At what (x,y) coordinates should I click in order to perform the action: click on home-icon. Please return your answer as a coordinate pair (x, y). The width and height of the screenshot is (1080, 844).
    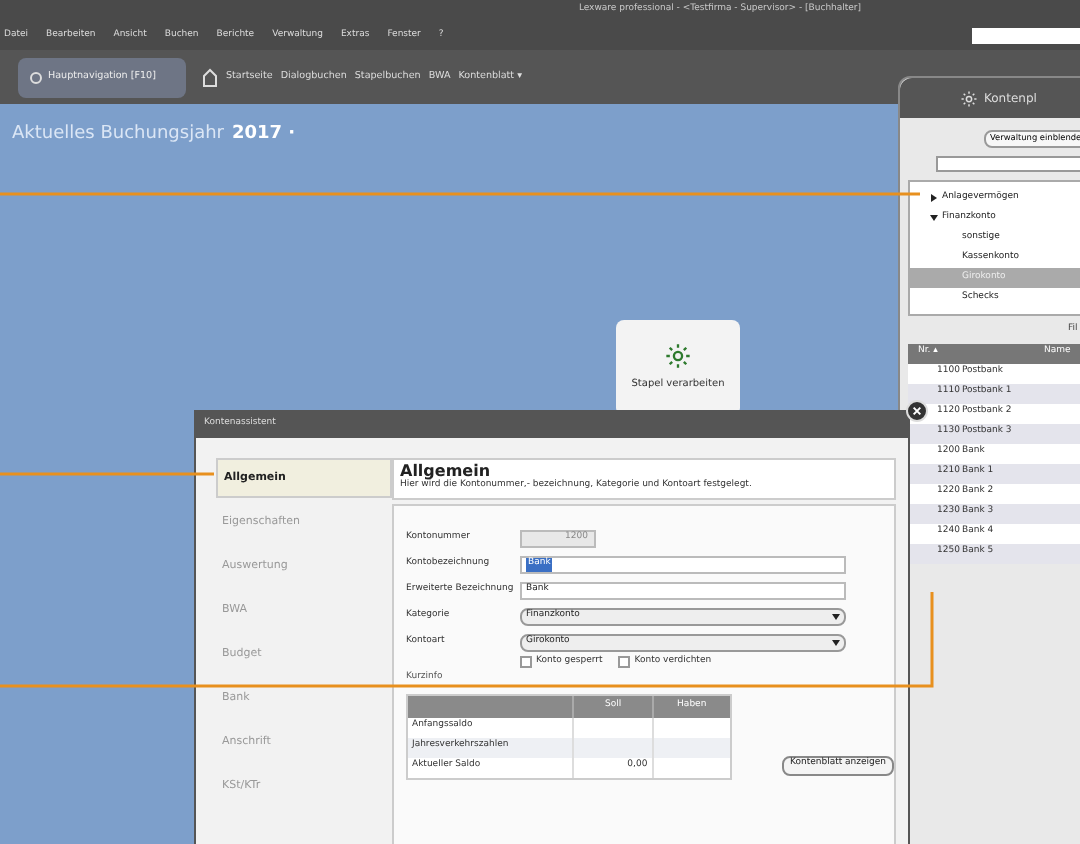
    Looking at the image, I should click on (210, 77).